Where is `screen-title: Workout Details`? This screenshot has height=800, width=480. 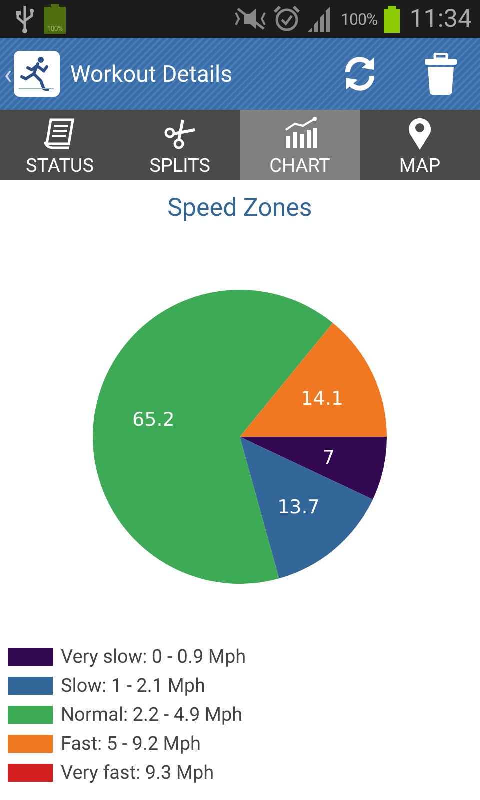 screen-title: Workout Details is located at coordinates (151, 74).